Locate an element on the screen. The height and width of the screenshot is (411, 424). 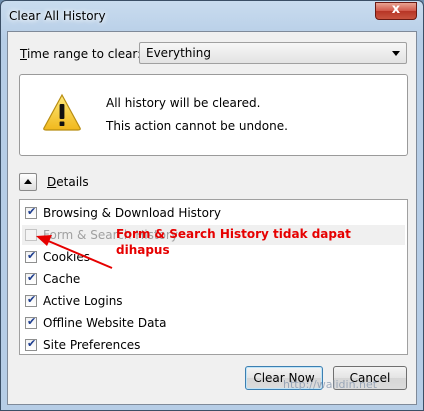
window-title: Clear All History is located at coordinates (57, 16).